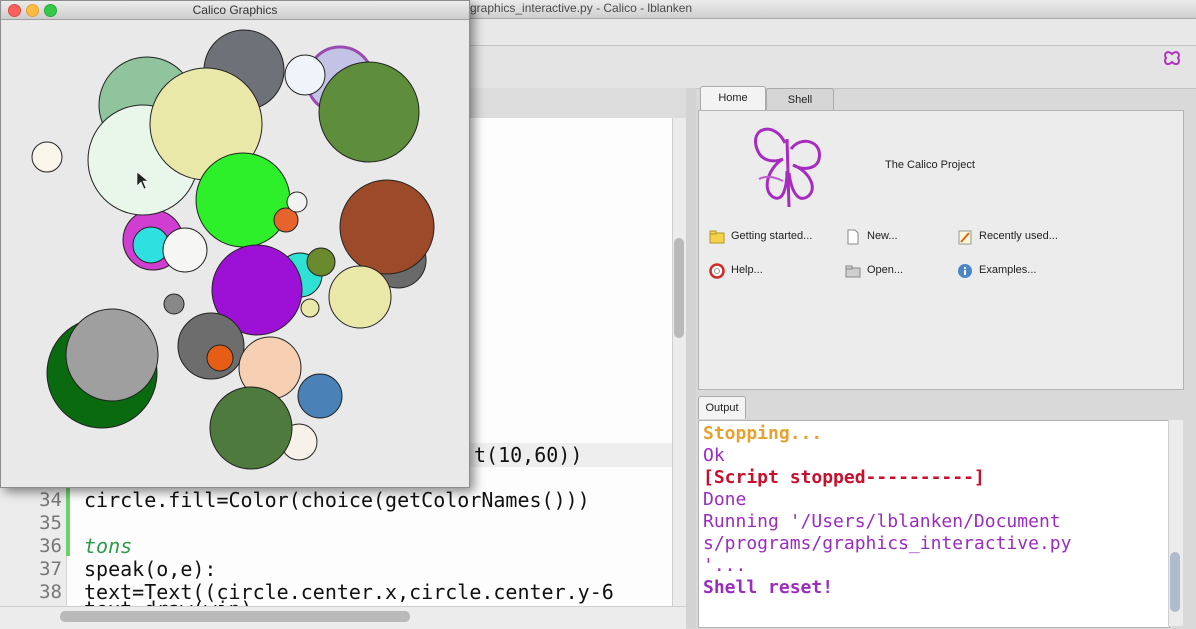 The width and height of the screenshot is (1196, 629). Describe the element at coordinates (853, 271) in the screenshot. I see `open-folder-icon` at that location.